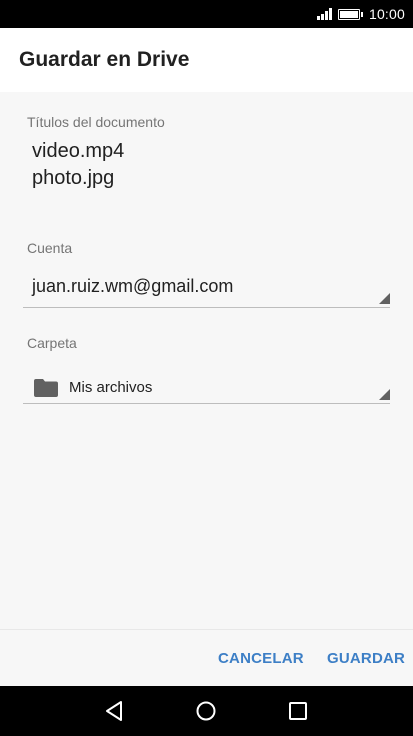 The height and width of the screenshot is (736, 413). Describe the element at coordinates (96, 122) in the screenshot. I see `documents-label: Títulos del documento` at that location.